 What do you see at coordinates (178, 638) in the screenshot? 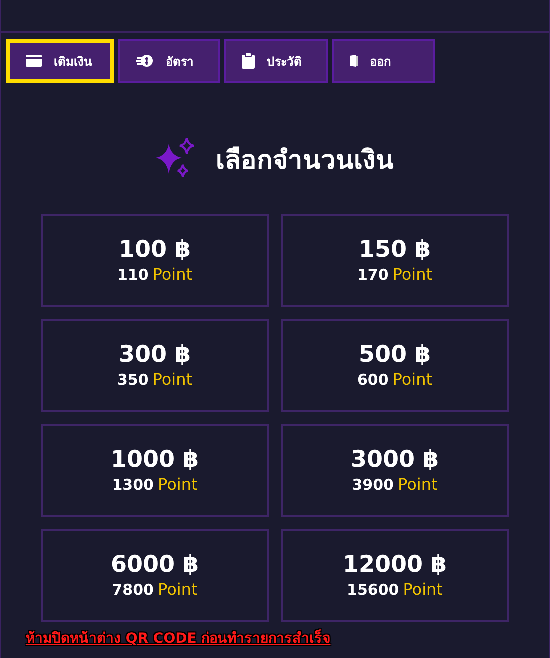
I see `warning-text: ห้ามปิดหน้าต่าง QR CODE ก่อนทำรายการสำเร็จ` at bounding box center [178, 638].